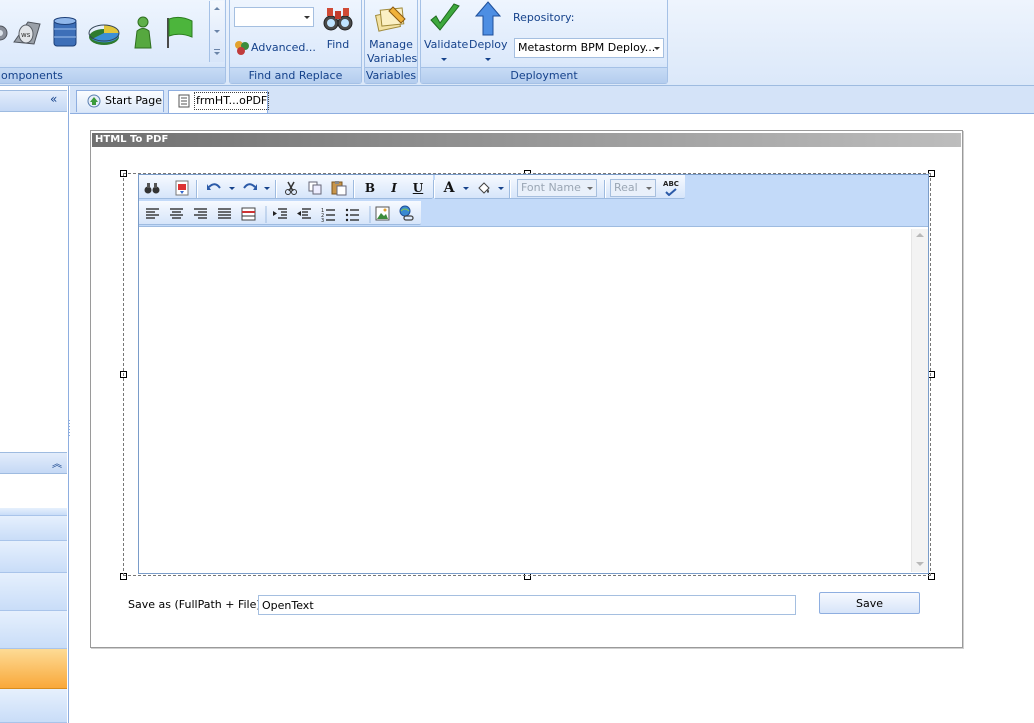 The height and width of the screenshot is (723, 1034). Describe the element at coordinates (217, 49) in the screenshot. I see `gallery-more-icon` at that location.